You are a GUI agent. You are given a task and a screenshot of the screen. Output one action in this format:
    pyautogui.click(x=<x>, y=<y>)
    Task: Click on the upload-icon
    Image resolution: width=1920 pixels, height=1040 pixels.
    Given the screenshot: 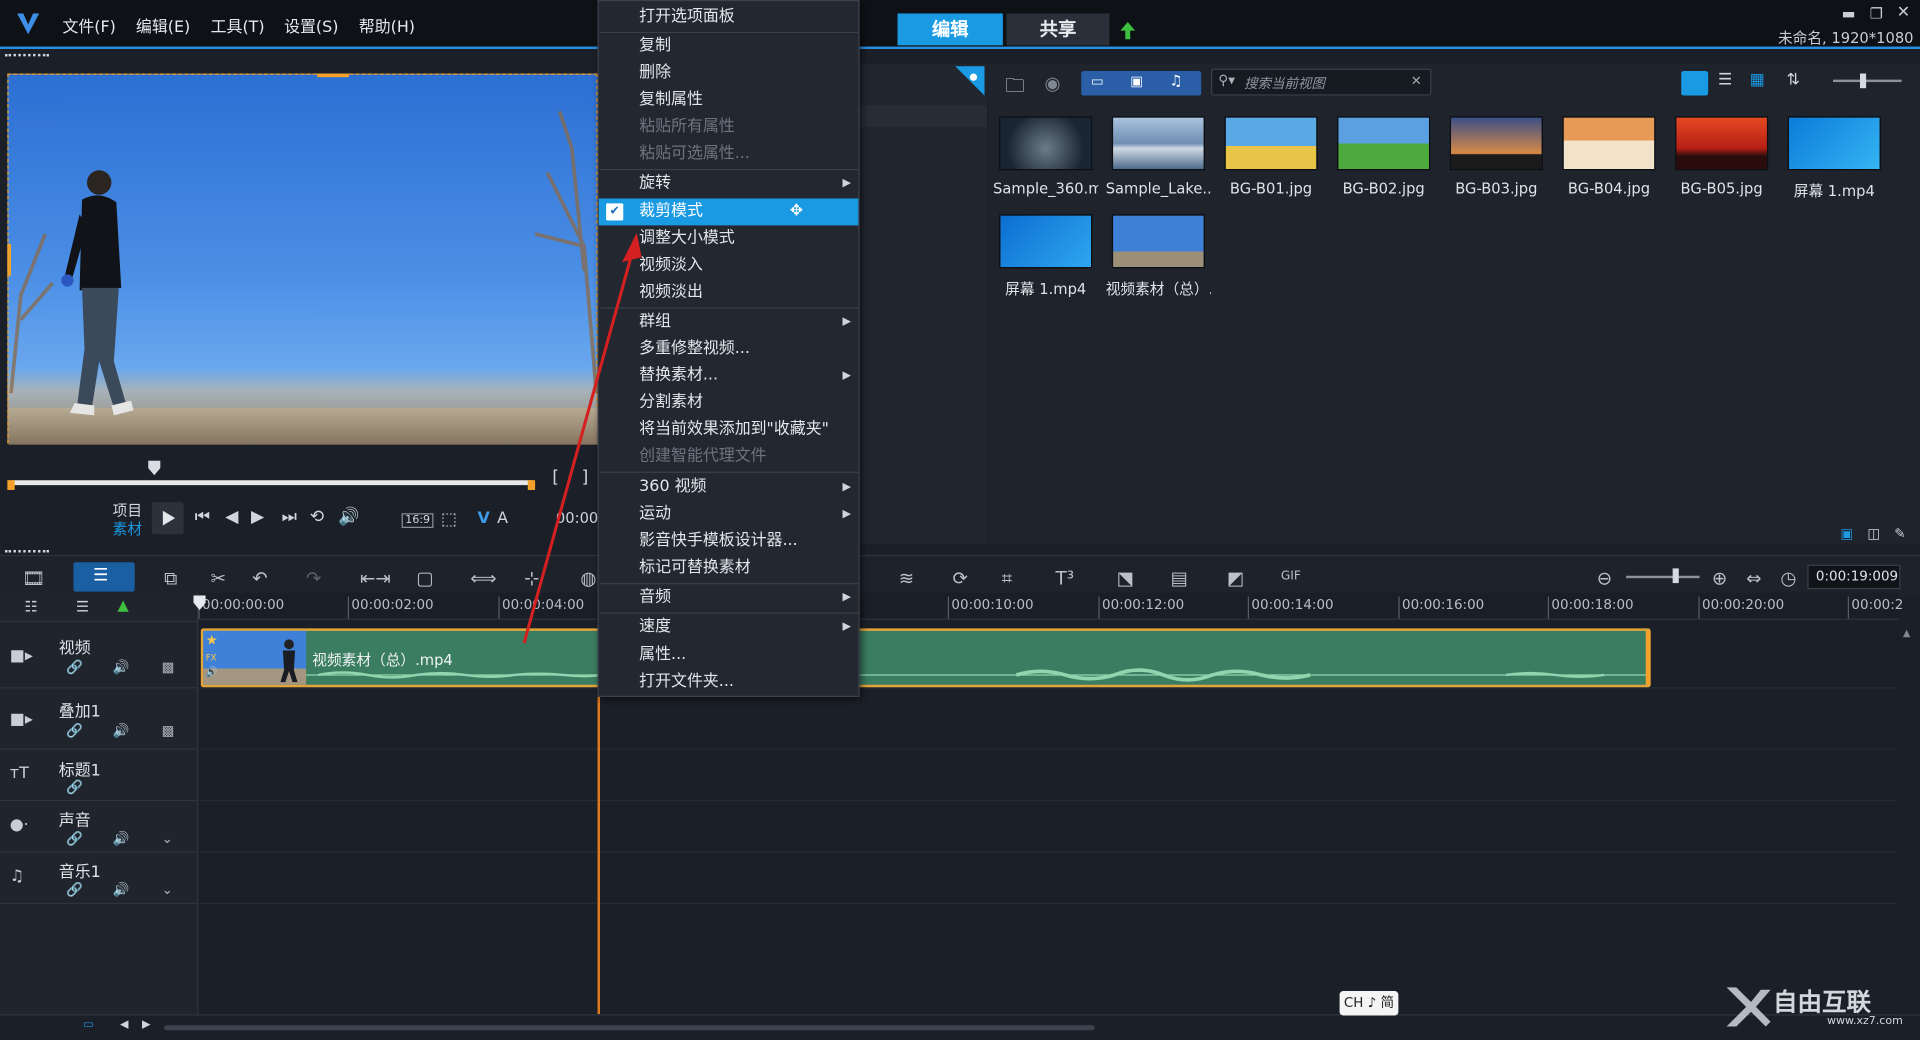 What is the action you would take?
    pyautogui.click(x=1127, y=31)
    